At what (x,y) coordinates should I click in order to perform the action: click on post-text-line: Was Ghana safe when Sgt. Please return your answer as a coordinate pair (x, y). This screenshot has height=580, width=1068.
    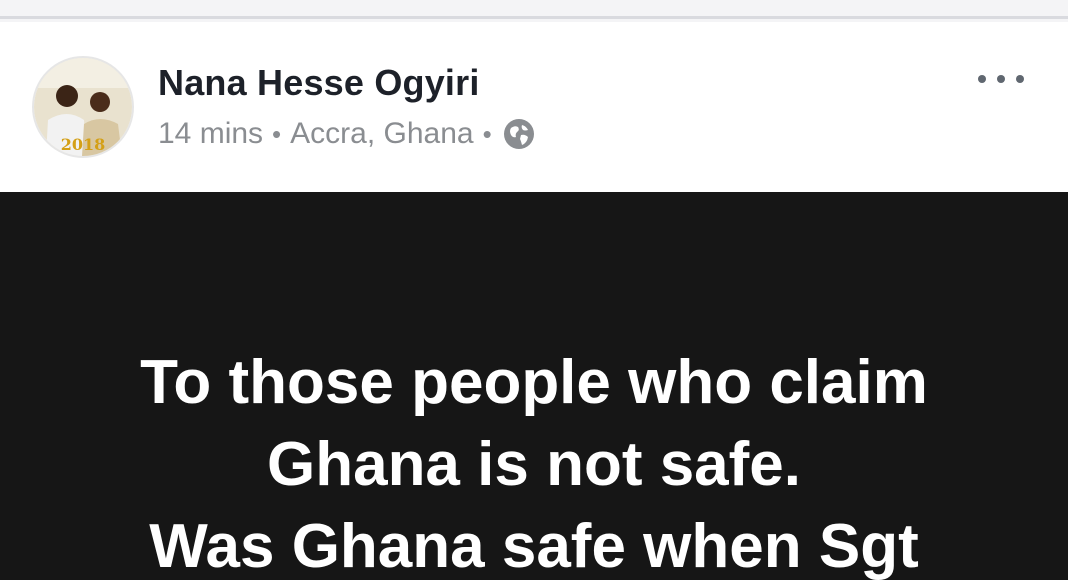
    Looking at the image, I should click on (534, 546).